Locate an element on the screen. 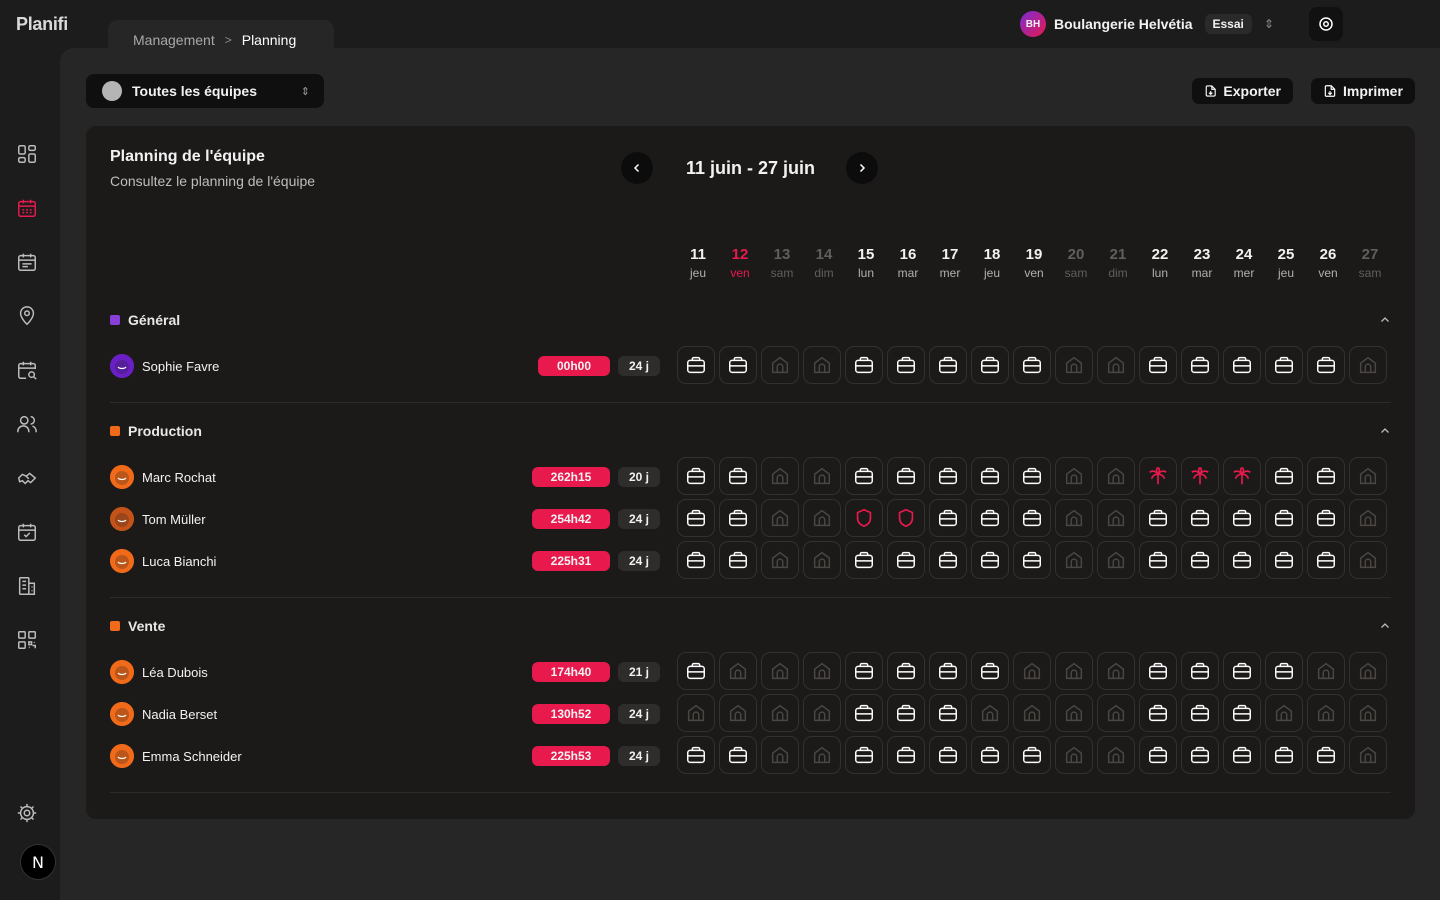 This screenshot has width=1440, height=900. app-logo: Planifi is located at coordinates (42, 24).